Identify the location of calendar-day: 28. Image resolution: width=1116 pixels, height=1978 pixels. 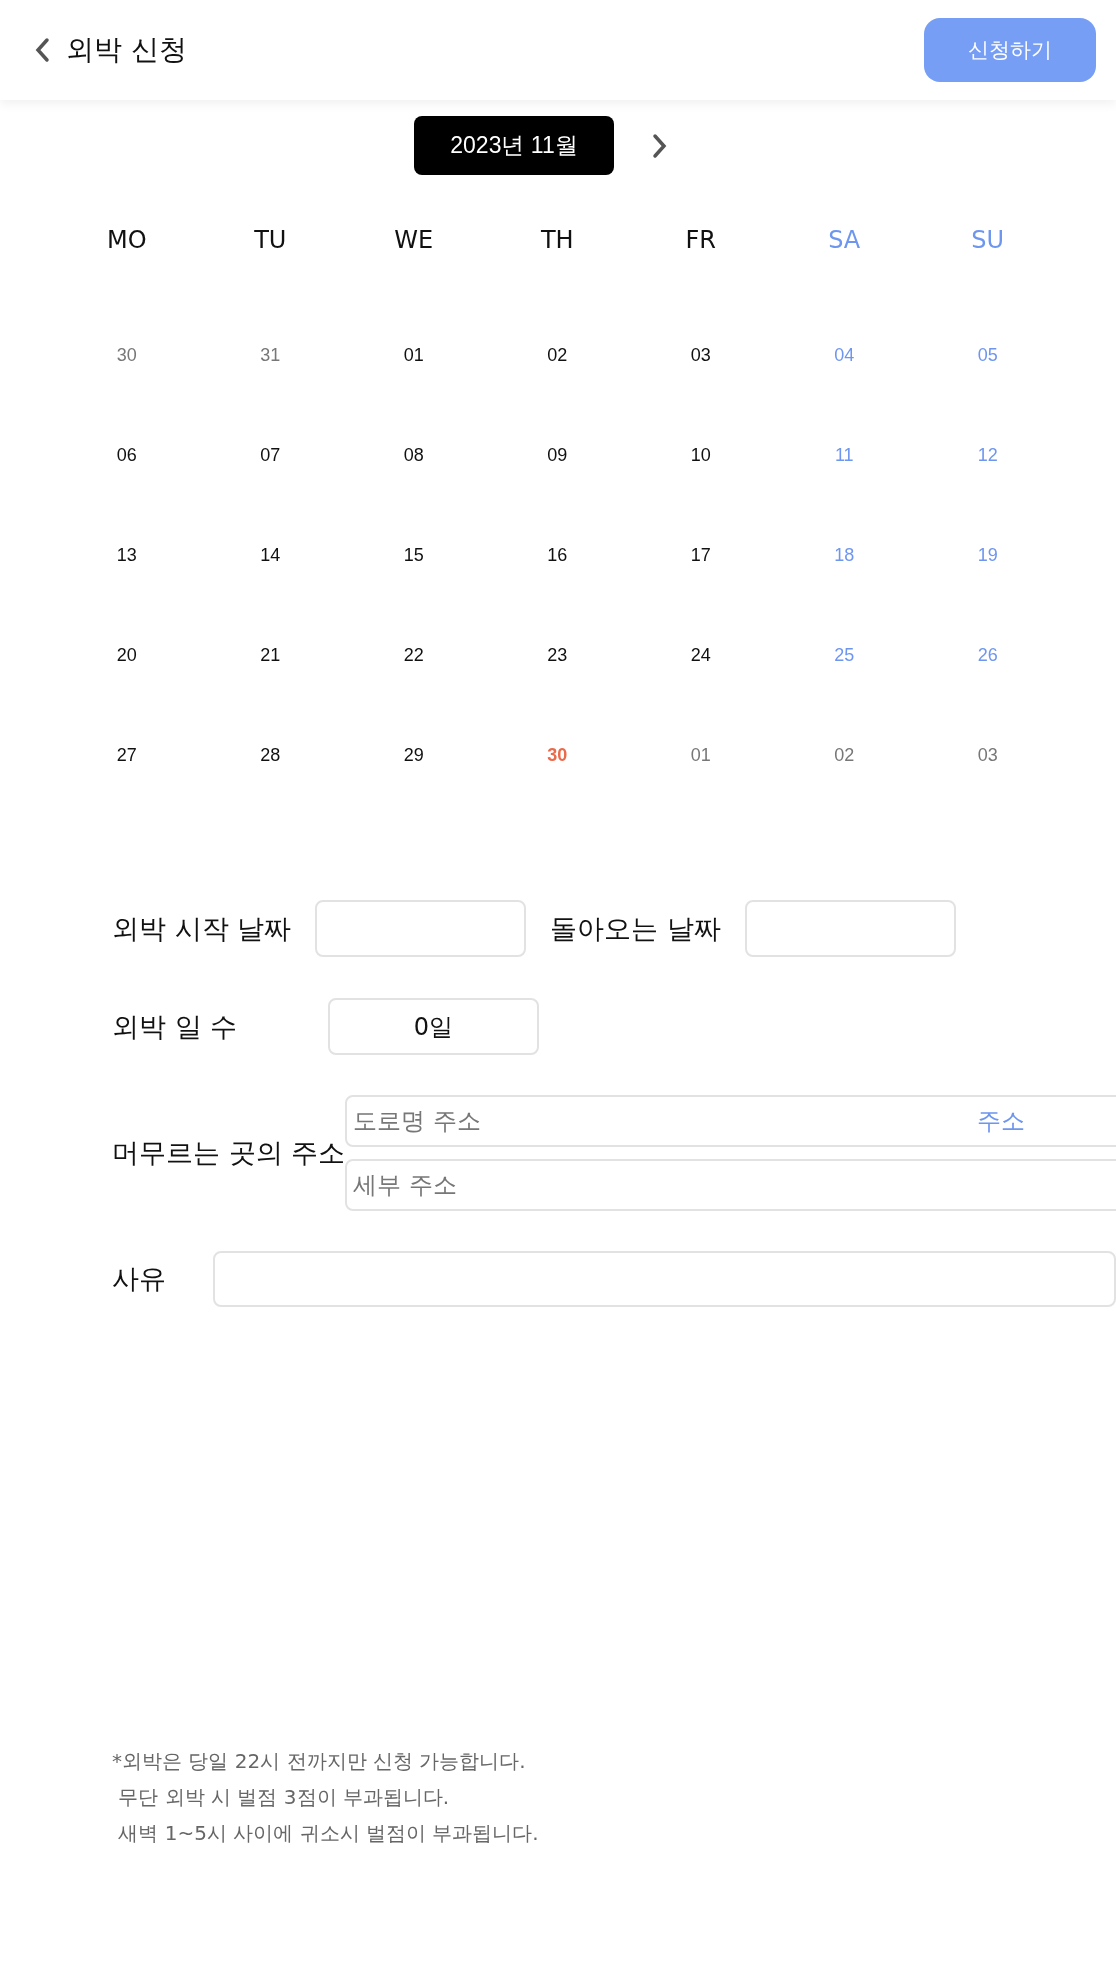
(270, 755).